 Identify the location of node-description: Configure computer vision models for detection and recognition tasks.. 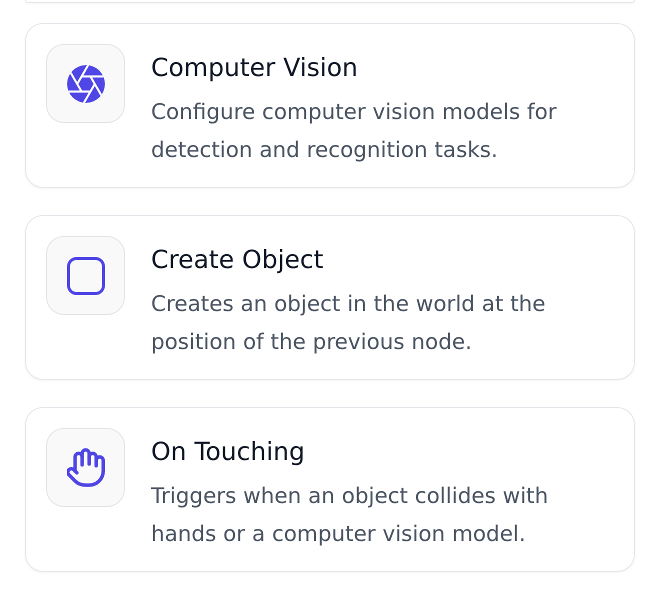
(354, 132).